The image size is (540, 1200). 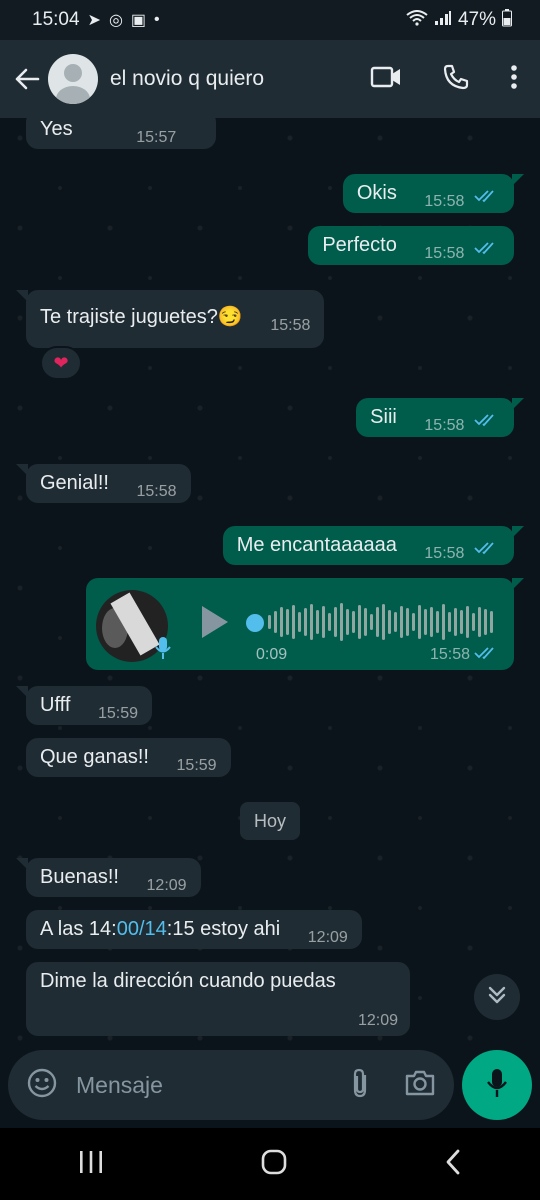 What do you see at coordinates (453, 1164) in the screenshot?
I see `back-nav-icon` at bounding box center [453, 1164].